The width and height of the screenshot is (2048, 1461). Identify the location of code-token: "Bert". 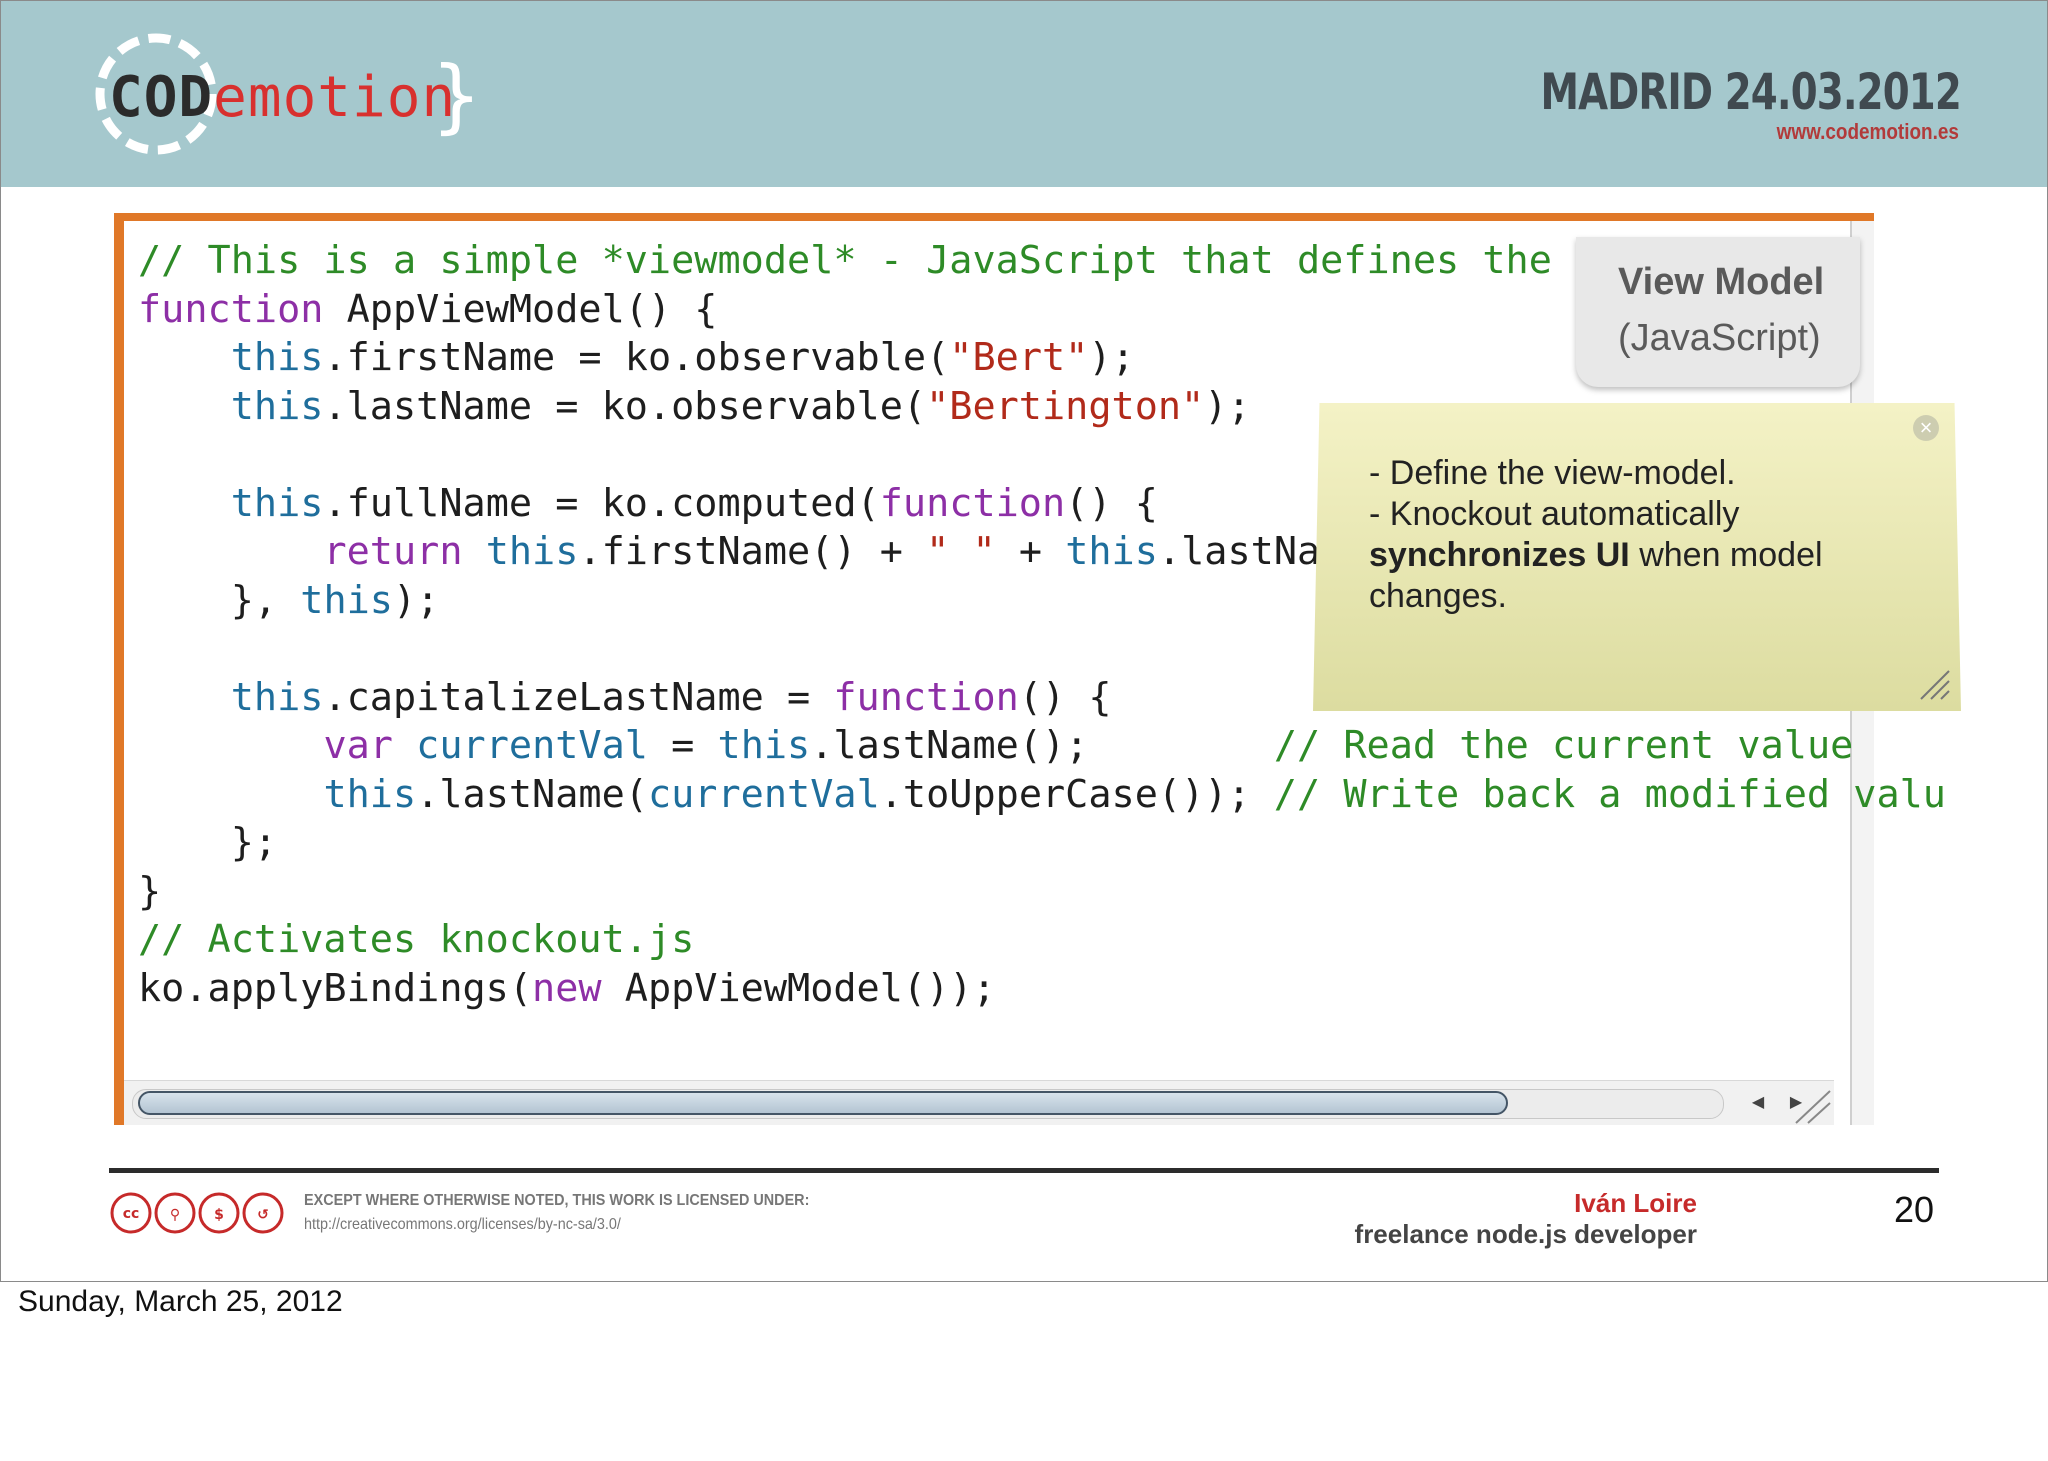
(1019, 357).